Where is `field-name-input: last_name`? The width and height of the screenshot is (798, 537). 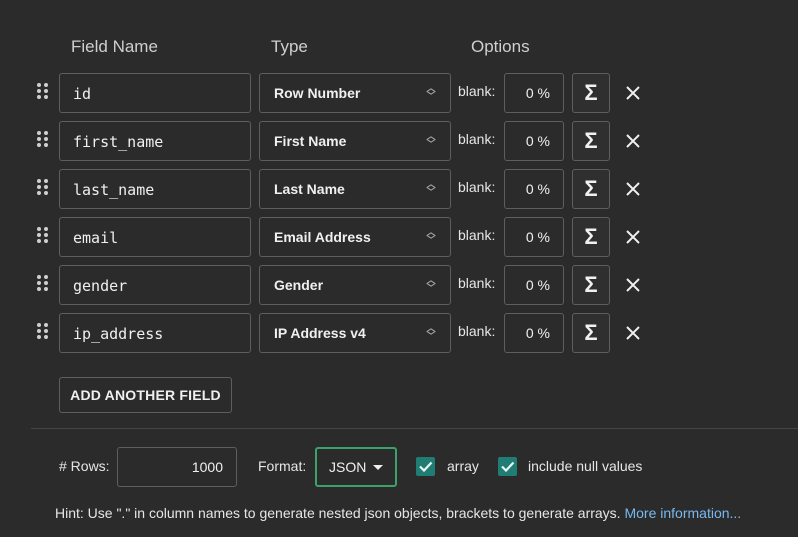 field-name-input: last_name is located at coordinates (155, 189).